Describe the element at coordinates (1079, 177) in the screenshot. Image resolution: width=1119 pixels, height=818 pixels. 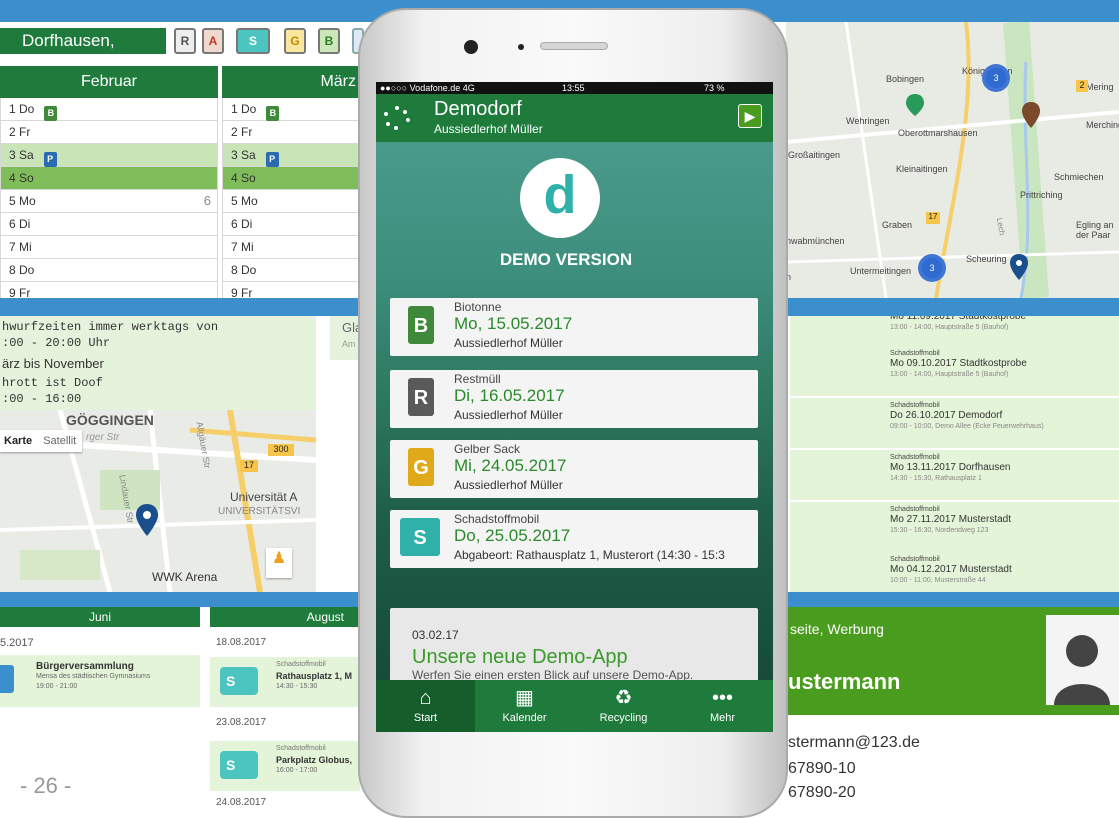
I see `place-label: Schmiechen` at that location.